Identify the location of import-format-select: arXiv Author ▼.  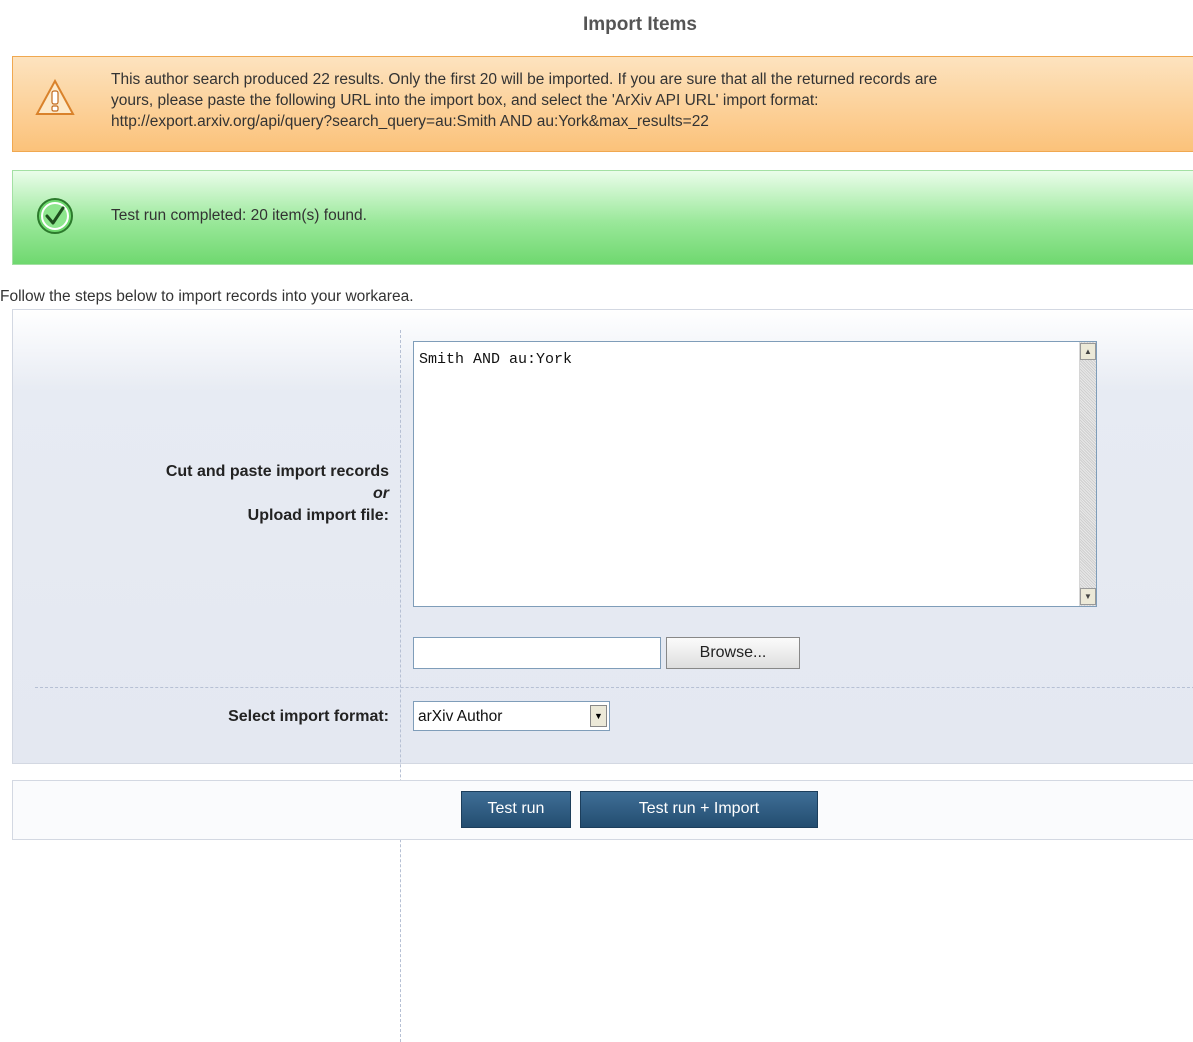
(511, 716).